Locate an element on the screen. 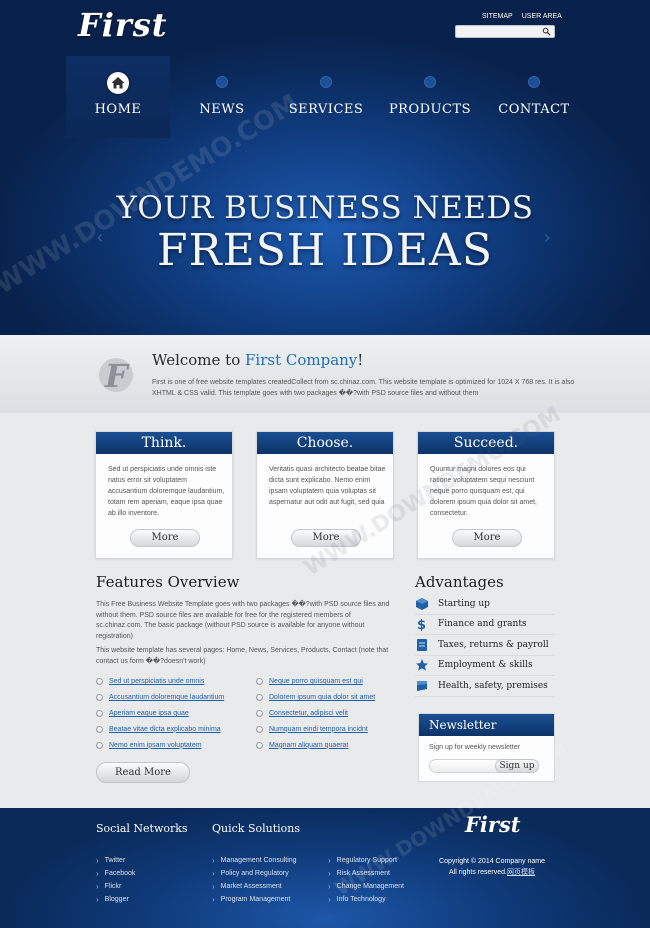  footer-link: Program Management is located at coordinates (254, 899).